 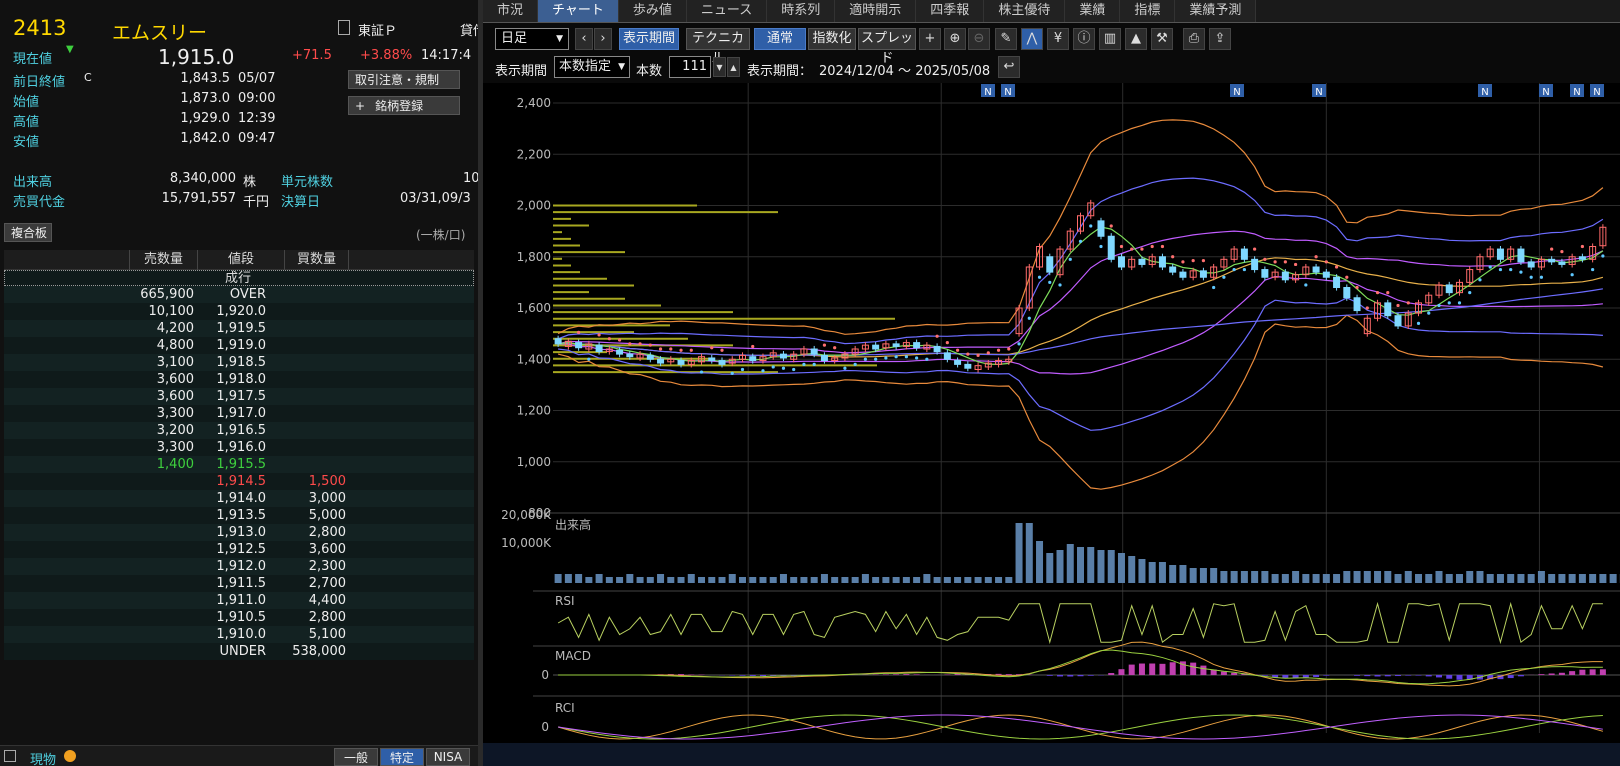 What do you see at coordinates (511, 11) in the screenshot?
I see `tab-0: 市況` at bounding box center [511, 11].